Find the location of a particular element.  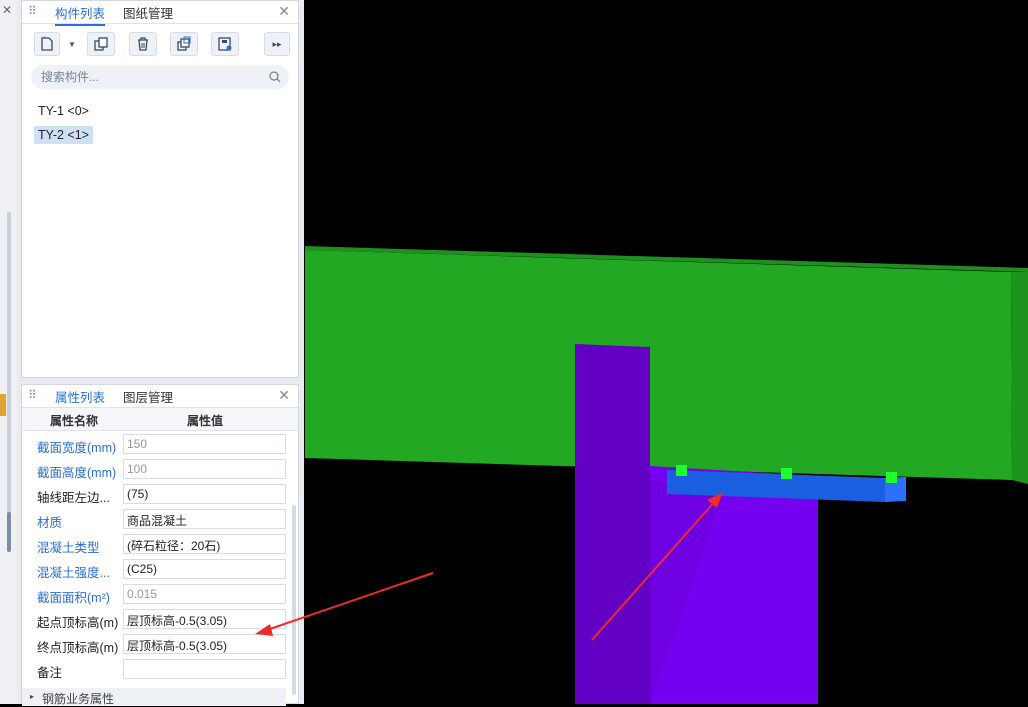

left-dock-strip: ✕ is located at coordinates (9, 352).